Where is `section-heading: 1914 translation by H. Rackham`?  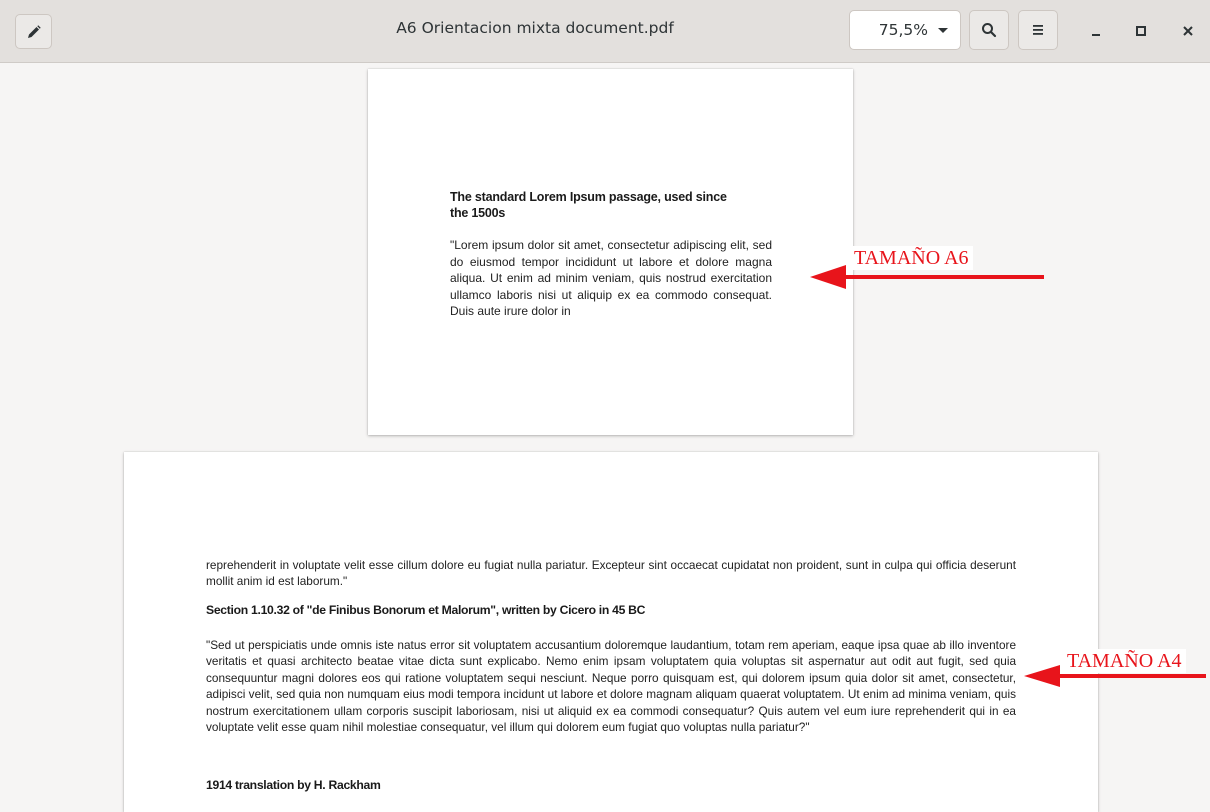 section-heading: 1914 translation by H. Rackham is located at coordinates (293, 785).